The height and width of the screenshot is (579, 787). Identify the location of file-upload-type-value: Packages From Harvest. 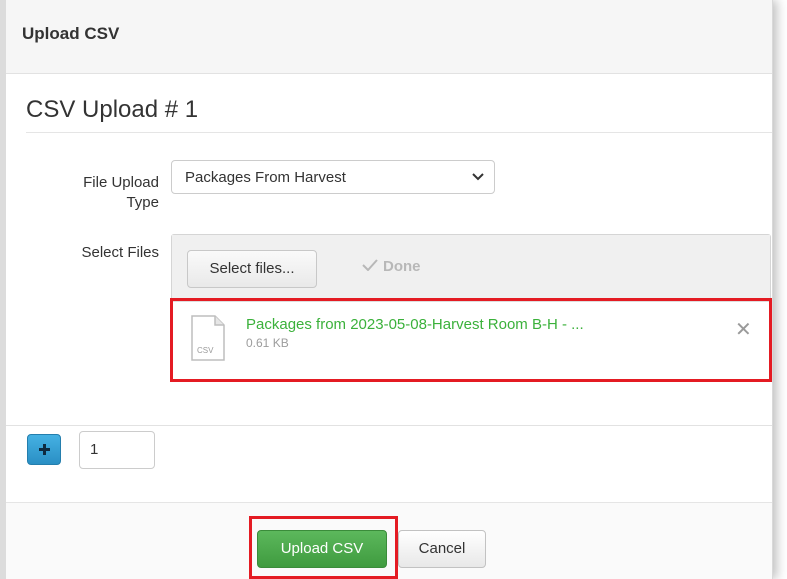
(265, 177).